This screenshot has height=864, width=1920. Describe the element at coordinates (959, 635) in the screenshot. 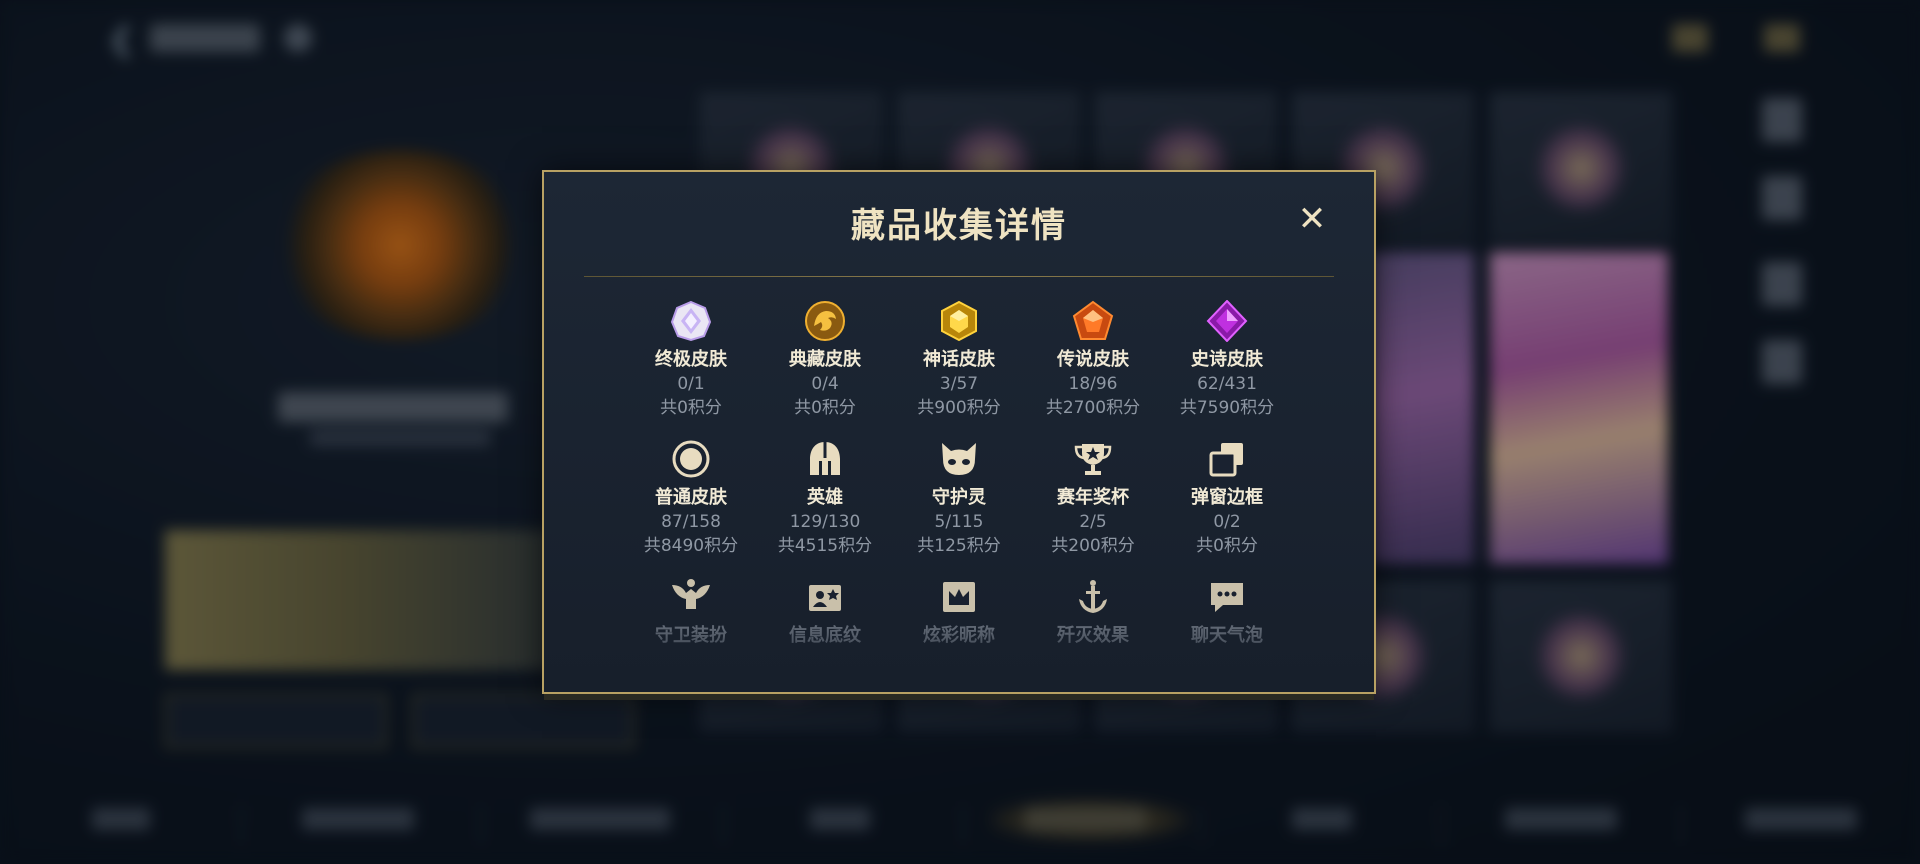

I see `collection-name: 炫彩昵称` at that location.